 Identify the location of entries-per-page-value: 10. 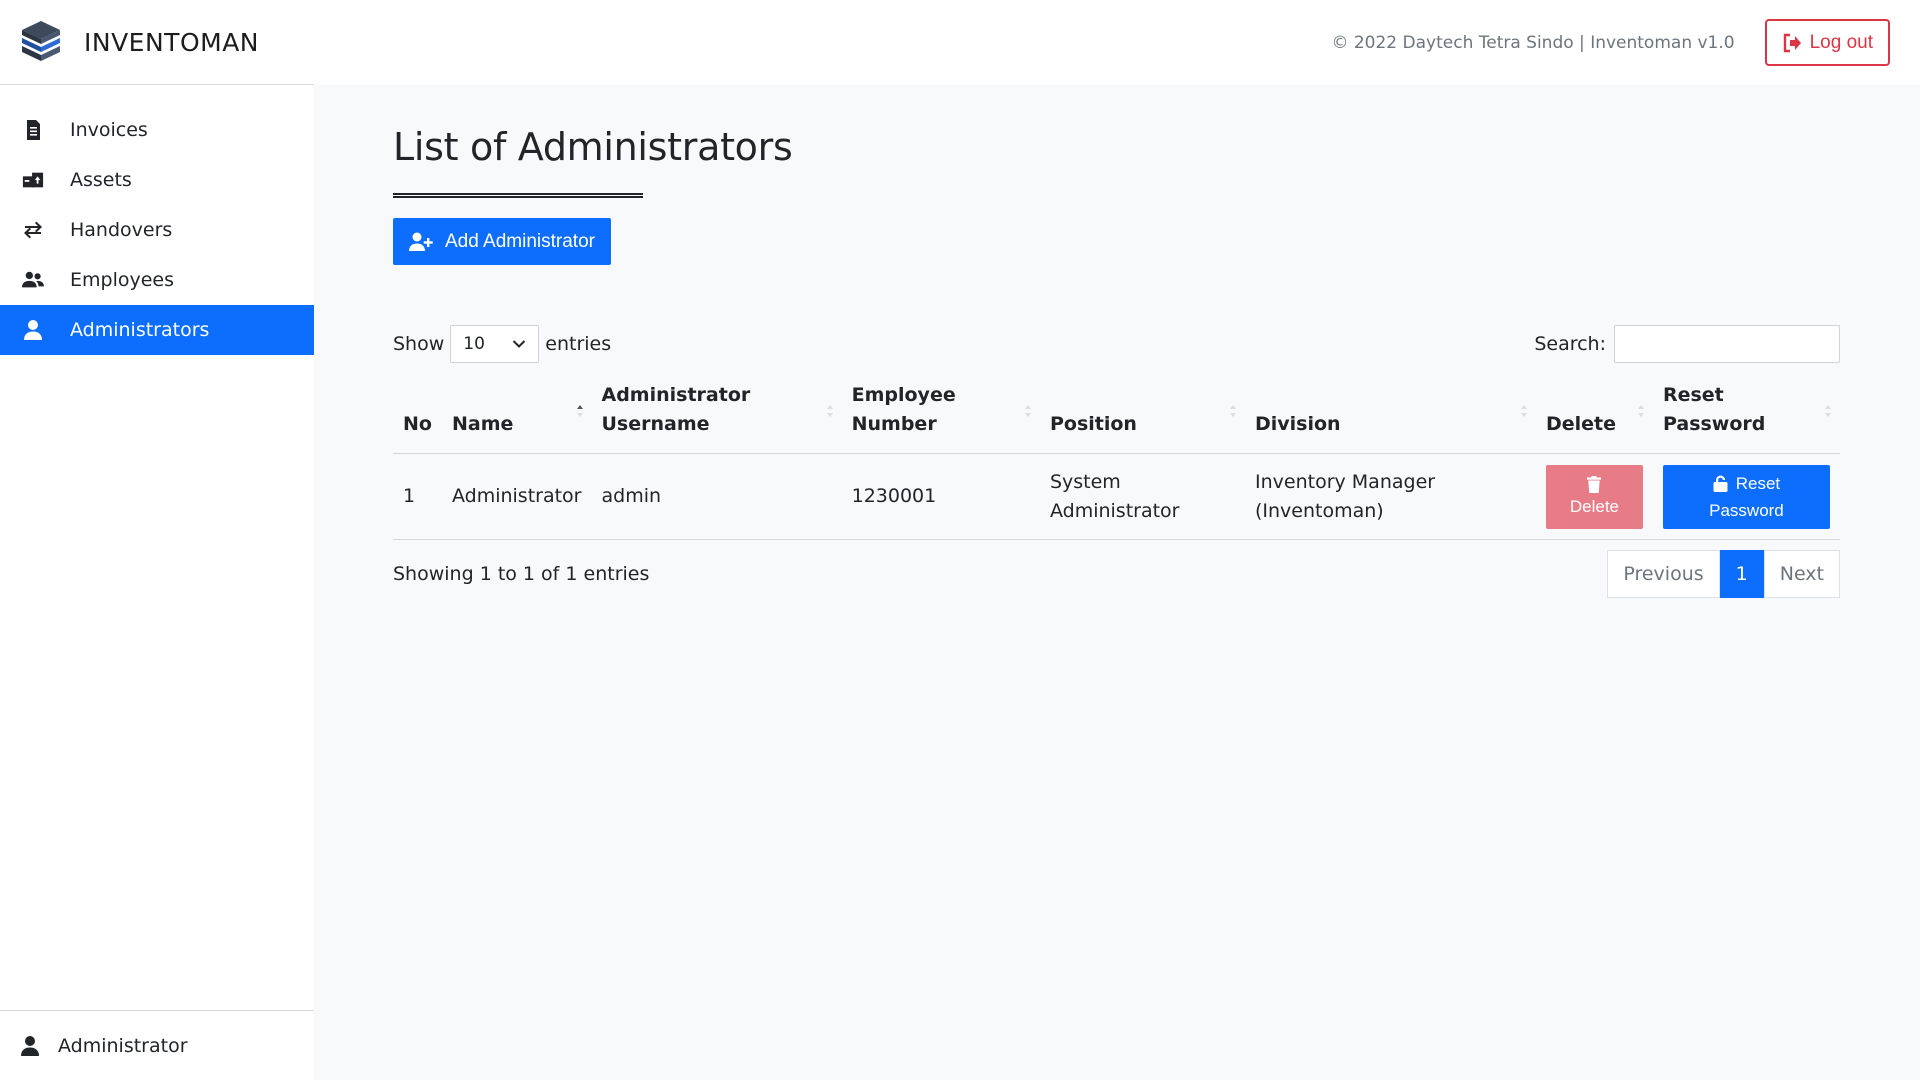
(474, 344).